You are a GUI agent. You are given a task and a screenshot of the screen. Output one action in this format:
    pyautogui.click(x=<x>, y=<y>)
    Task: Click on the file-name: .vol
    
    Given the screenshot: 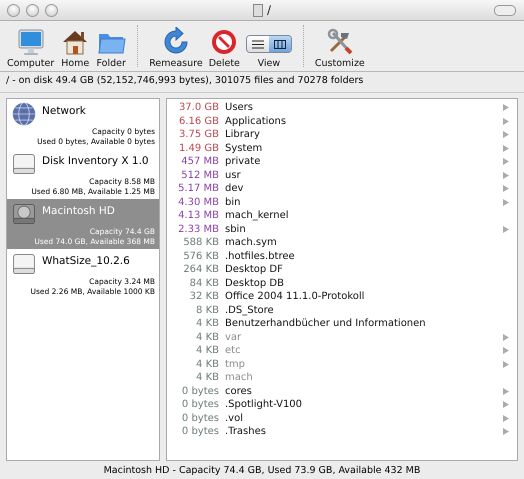 What is the action you would take?
    pyautogui.click(x=361, y=418)
    